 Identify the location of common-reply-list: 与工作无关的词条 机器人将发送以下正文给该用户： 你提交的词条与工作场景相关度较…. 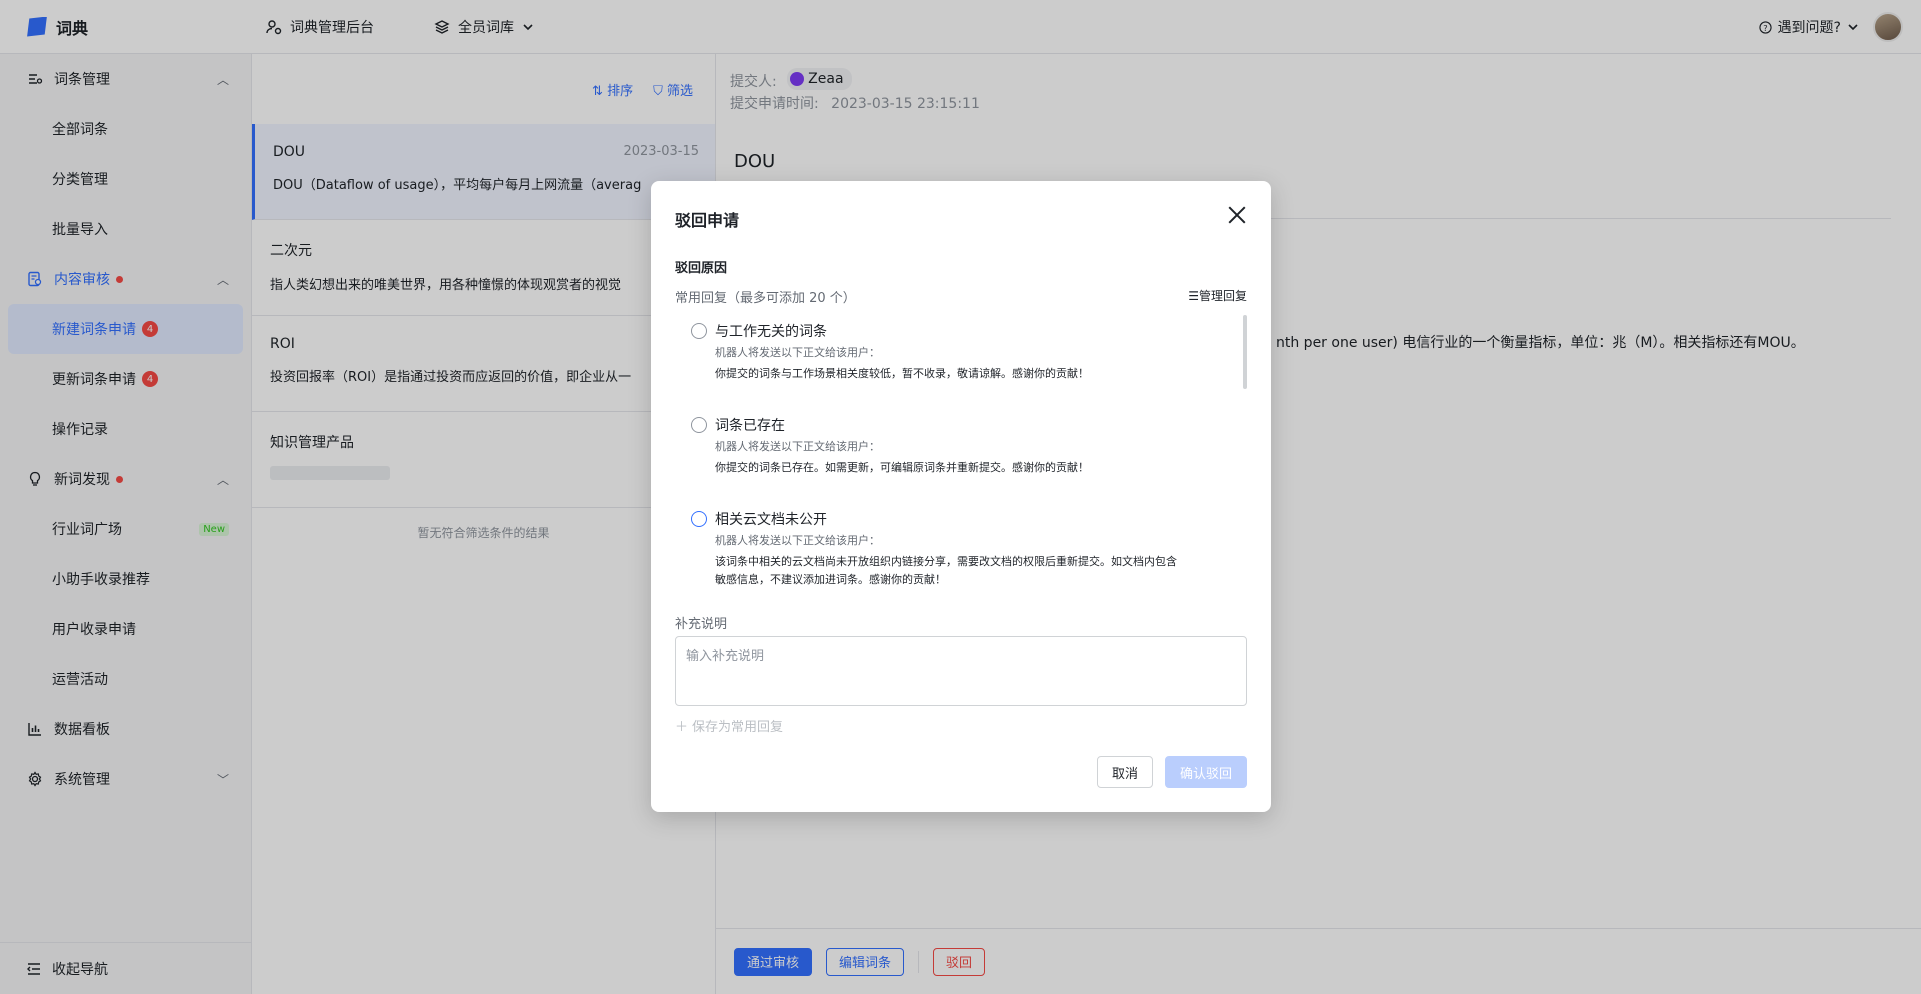
(961, 450).